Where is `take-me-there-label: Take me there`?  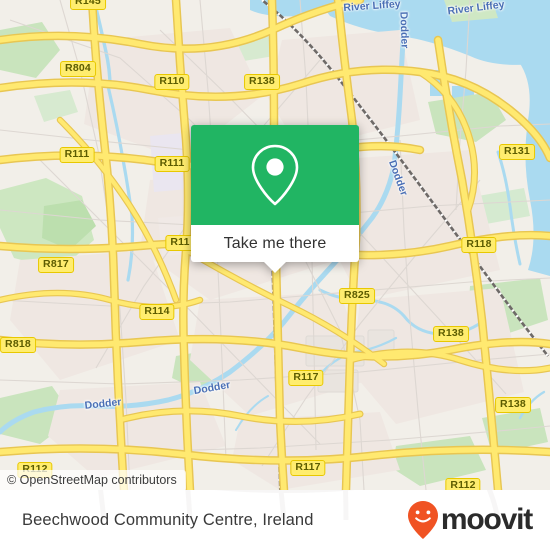
take-me-there-label: Take me there is located at coordinates (275, 243).